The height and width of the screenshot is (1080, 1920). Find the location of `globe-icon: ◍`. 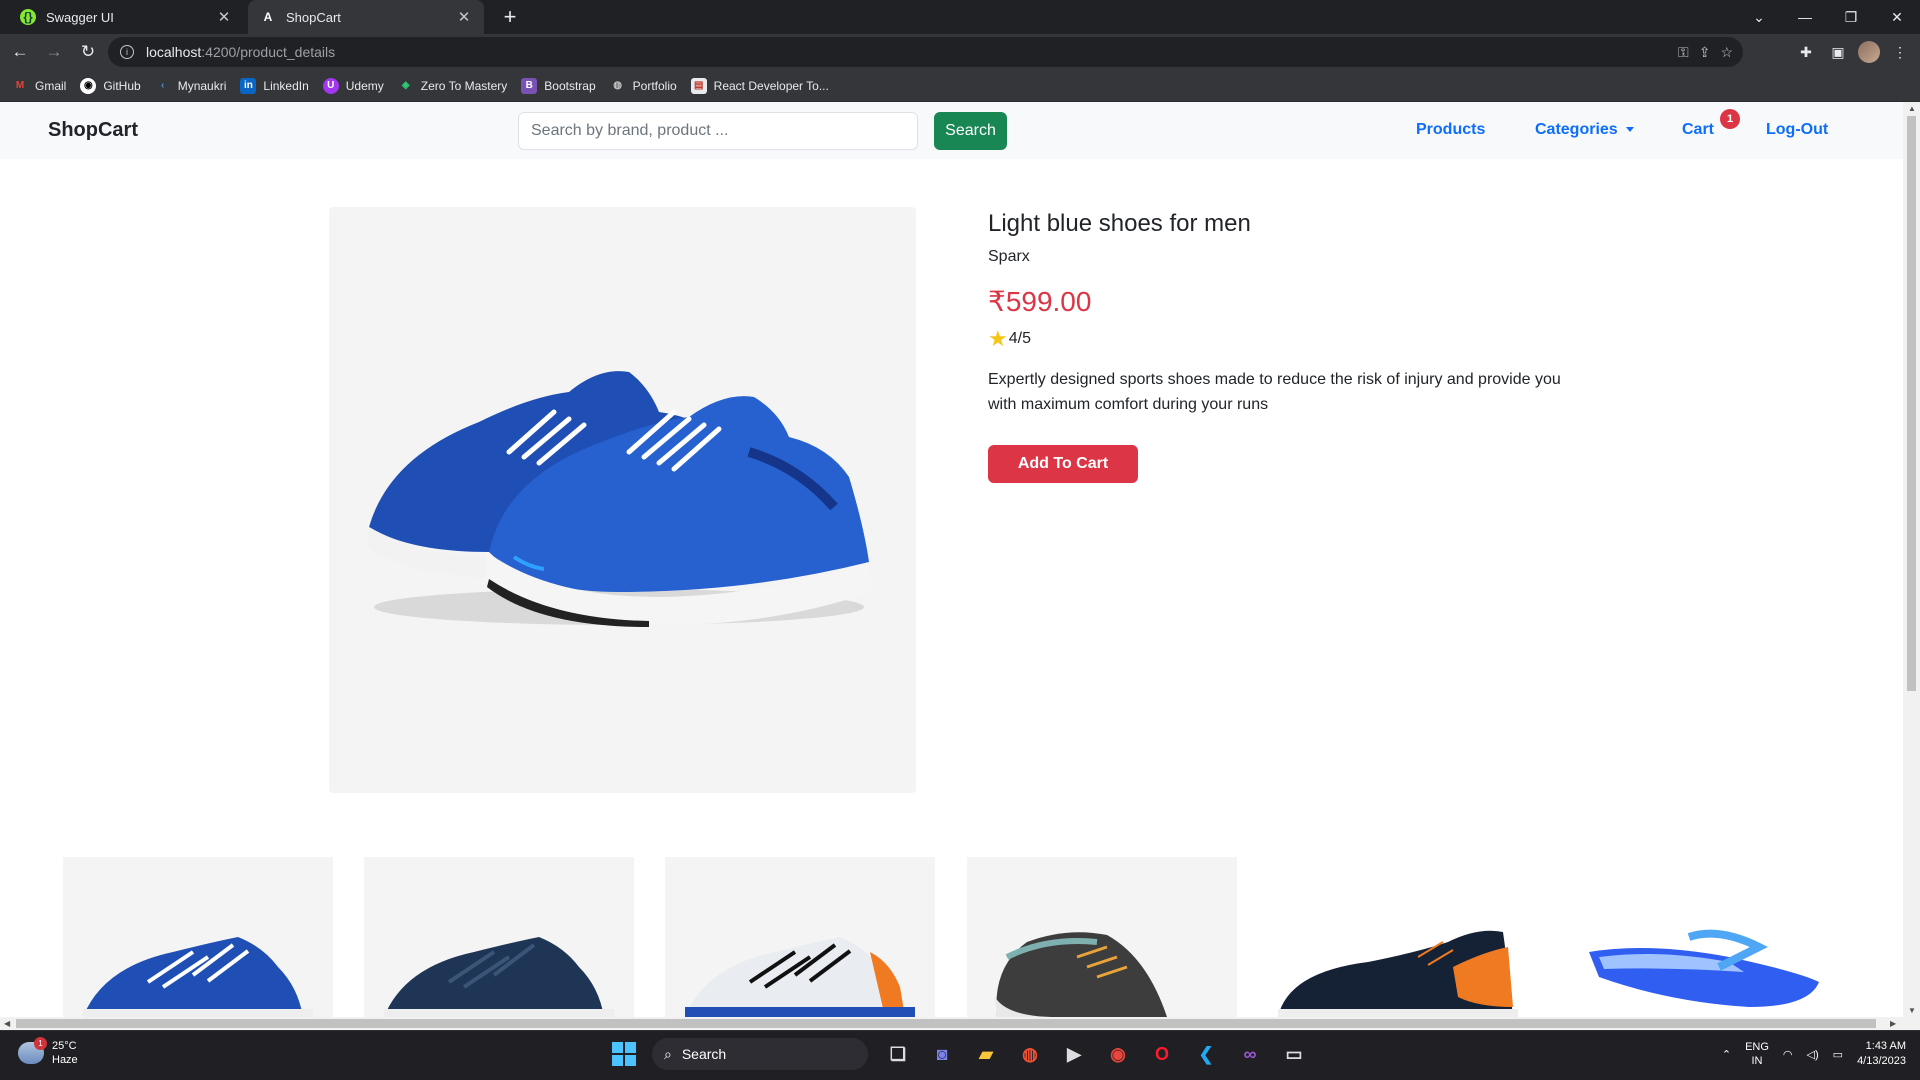

globe-icon: ◍ is located at coordinates (617, 85).